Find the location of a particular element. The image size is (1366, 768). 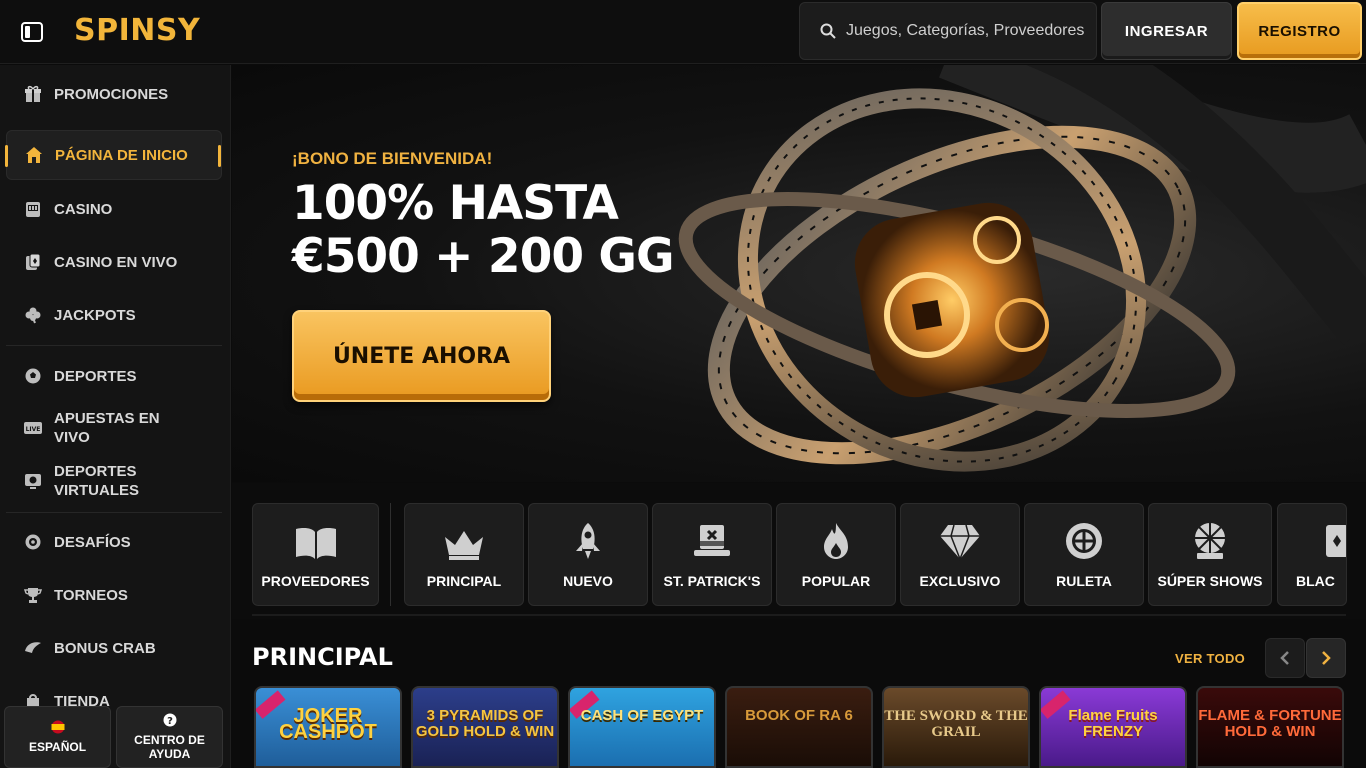

search-box is located at coordinates (948, 31).